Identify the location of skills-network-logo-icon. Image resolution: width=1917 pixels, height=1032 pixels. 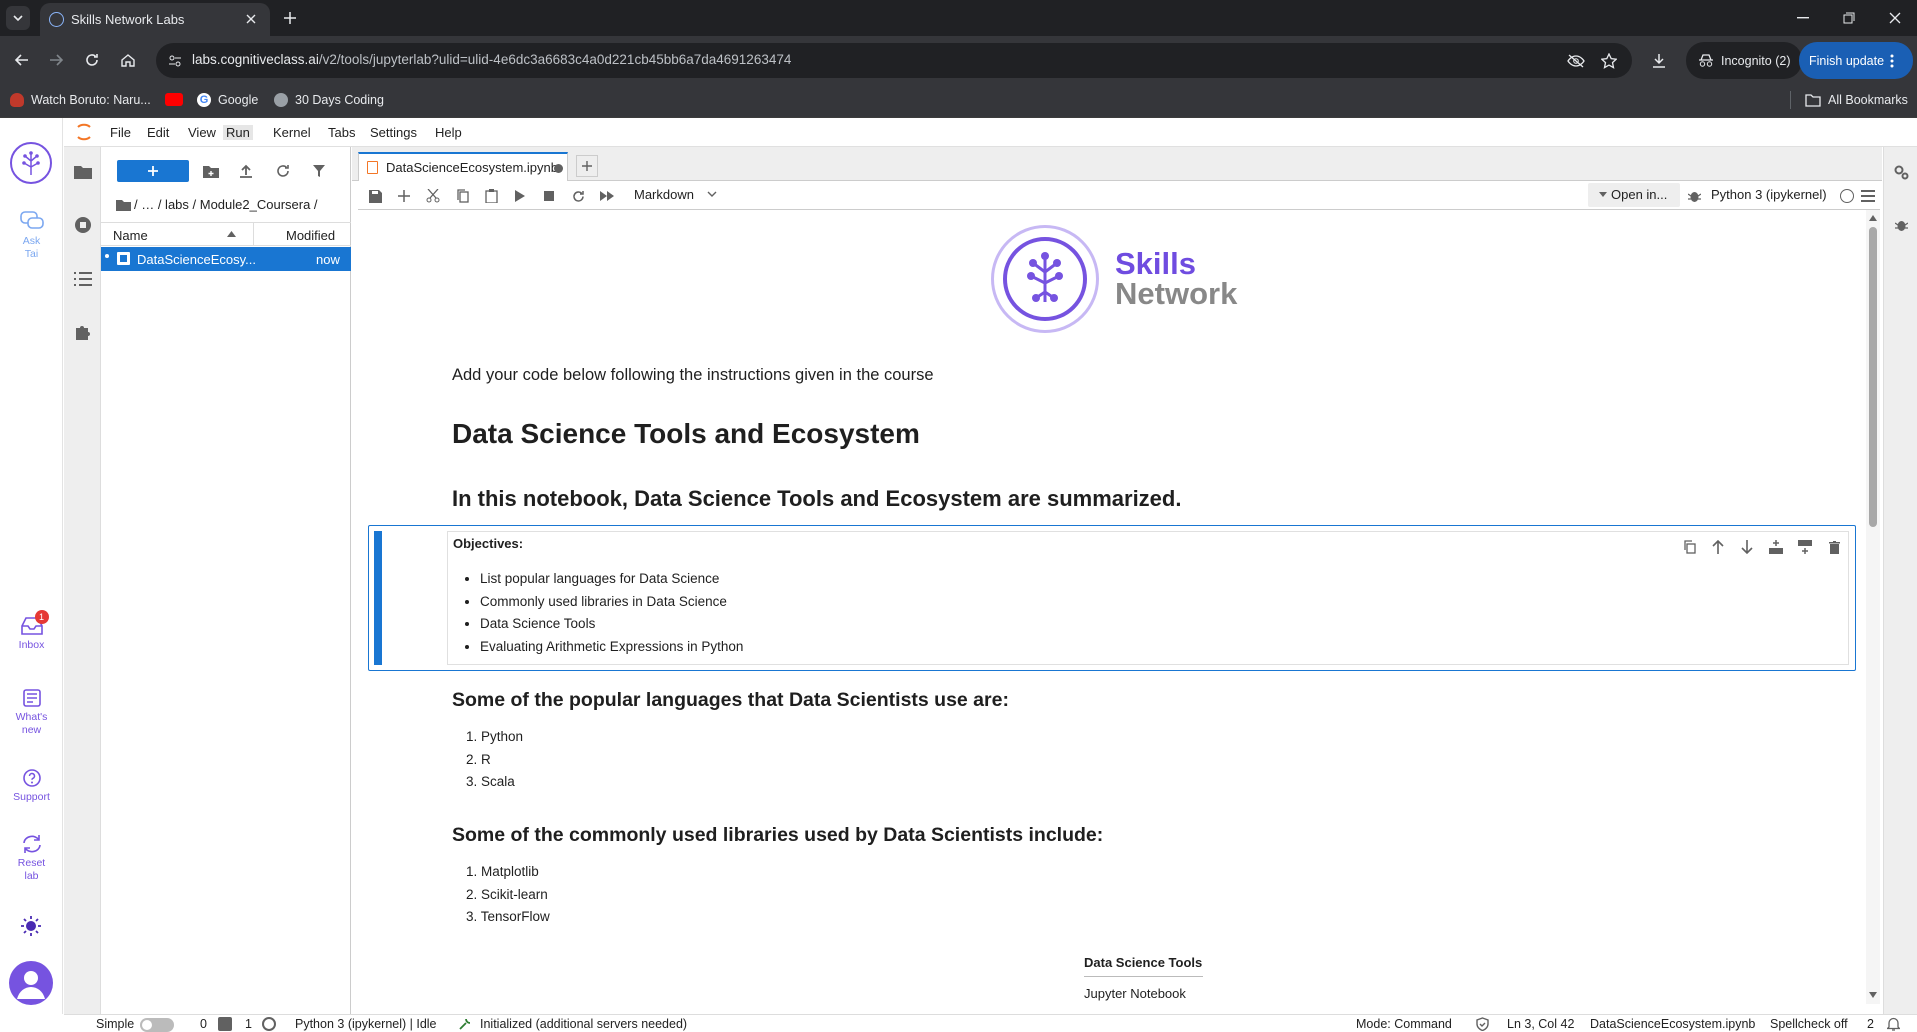
(31, 163).